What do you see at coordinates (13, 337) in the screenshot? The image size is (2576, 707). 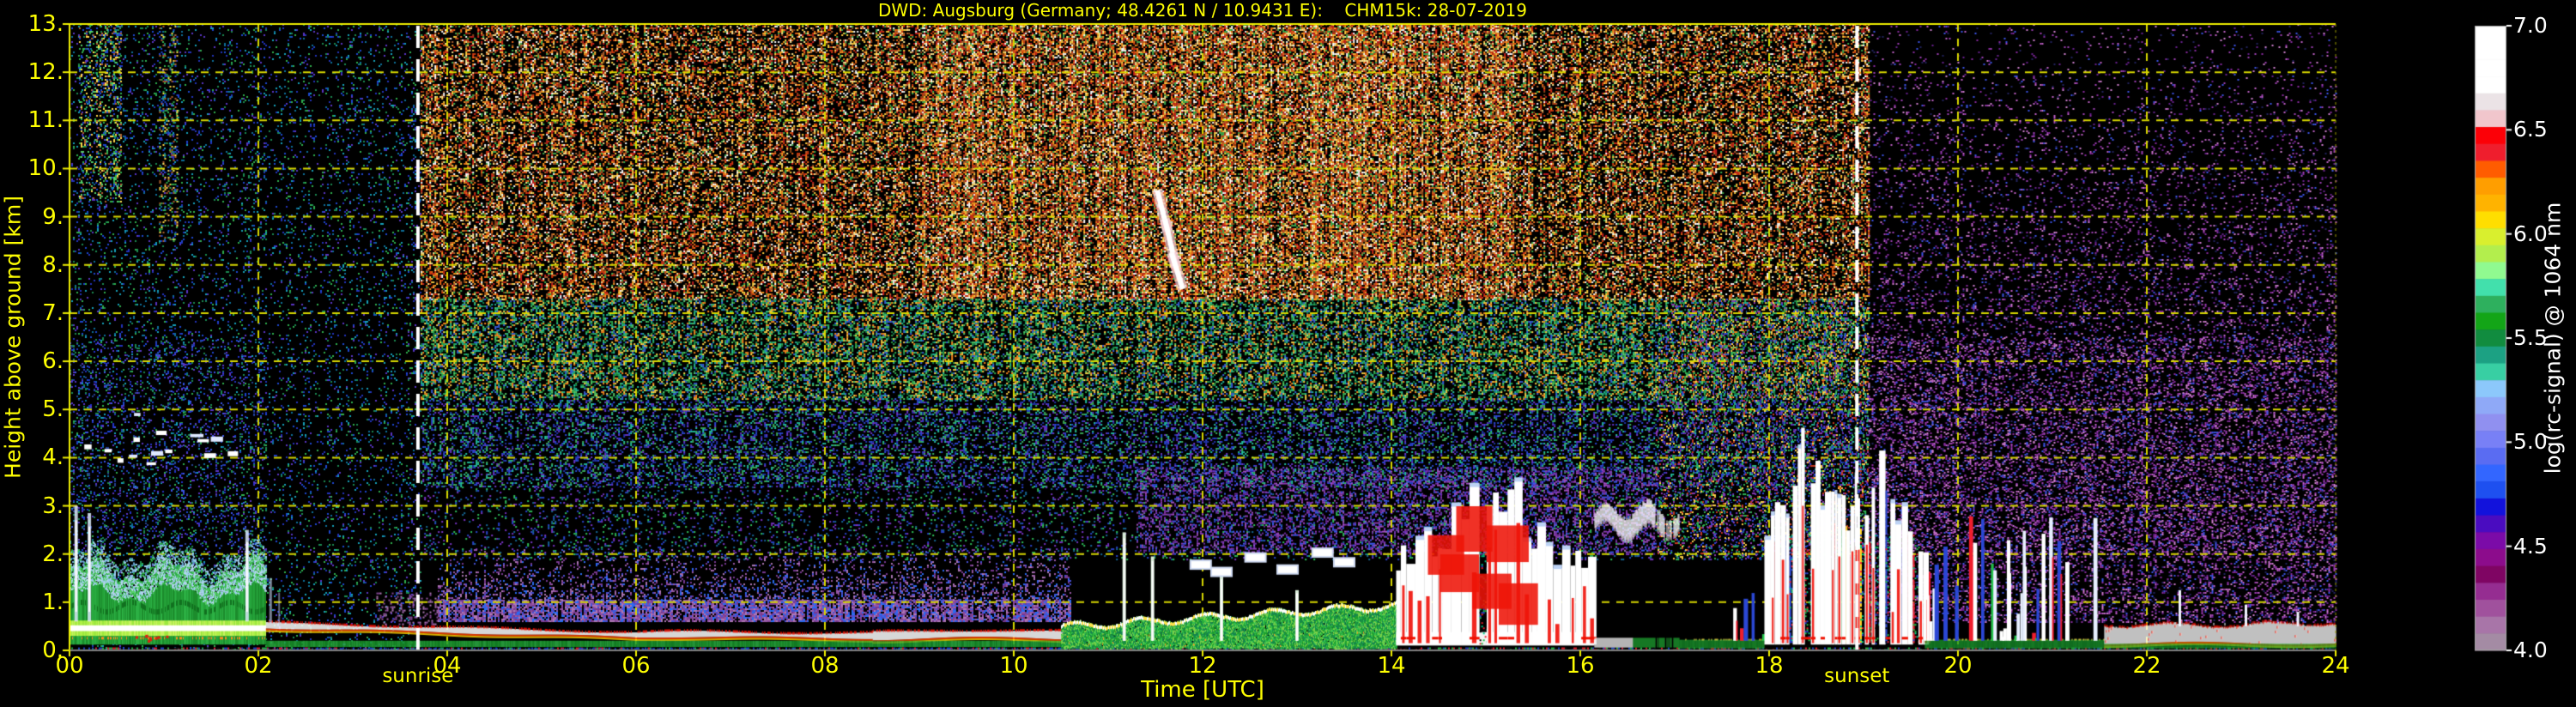 I see `y-axis-label: Height above ground [km]` at bounding box center [13, 337].